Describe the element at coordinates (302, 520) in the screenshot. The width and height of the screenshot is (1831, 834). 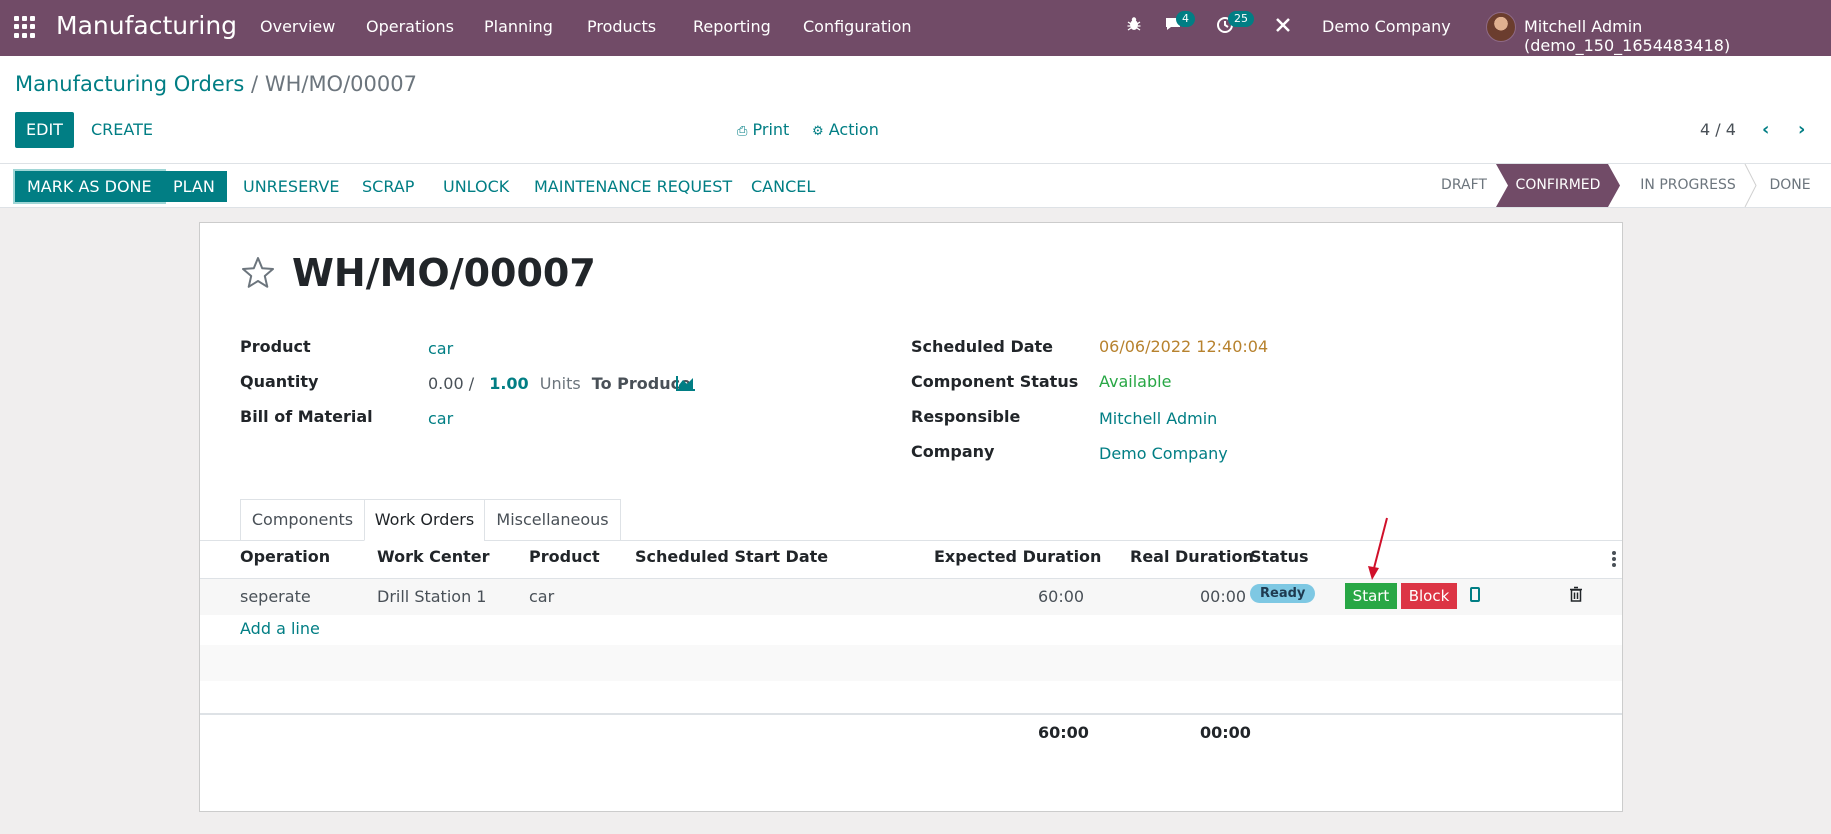
I see `tab-components: Components` at that location.